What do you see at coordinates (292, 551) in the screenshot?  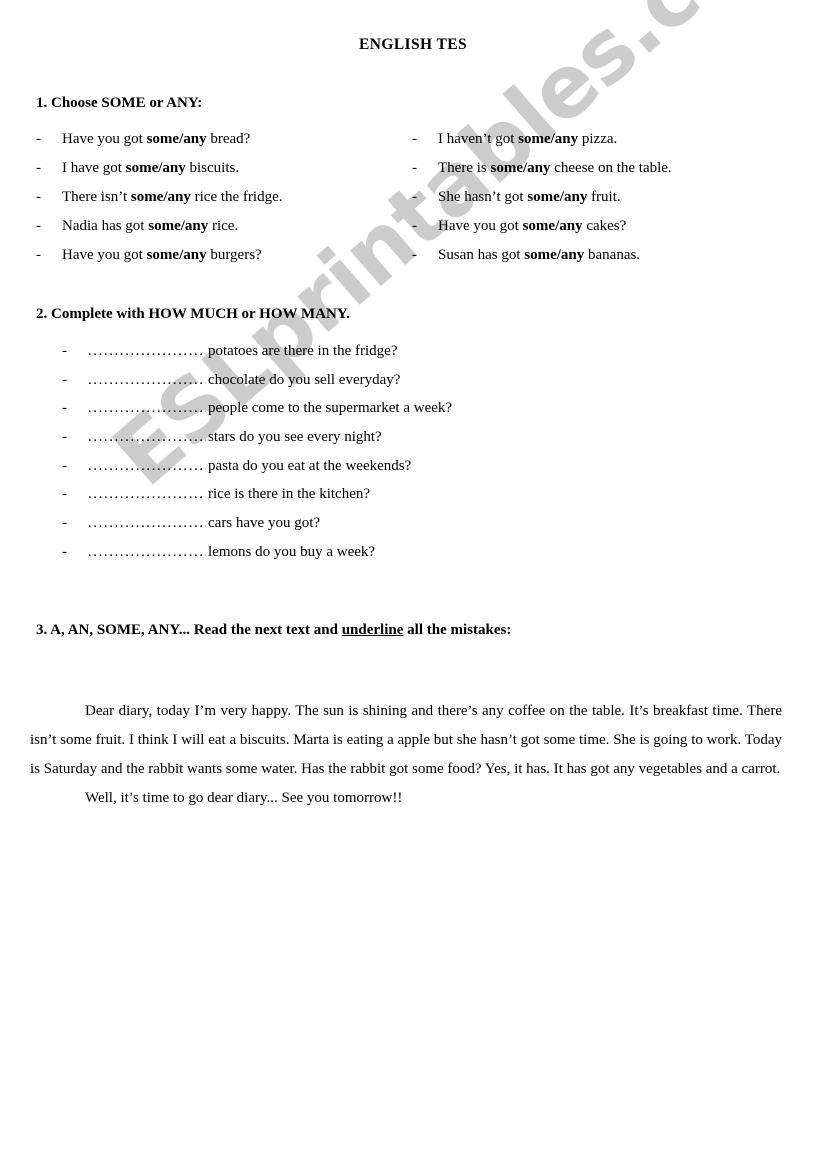 I see `list-item-text: lemons do you buy a week?` at bounding box center [292, 551].